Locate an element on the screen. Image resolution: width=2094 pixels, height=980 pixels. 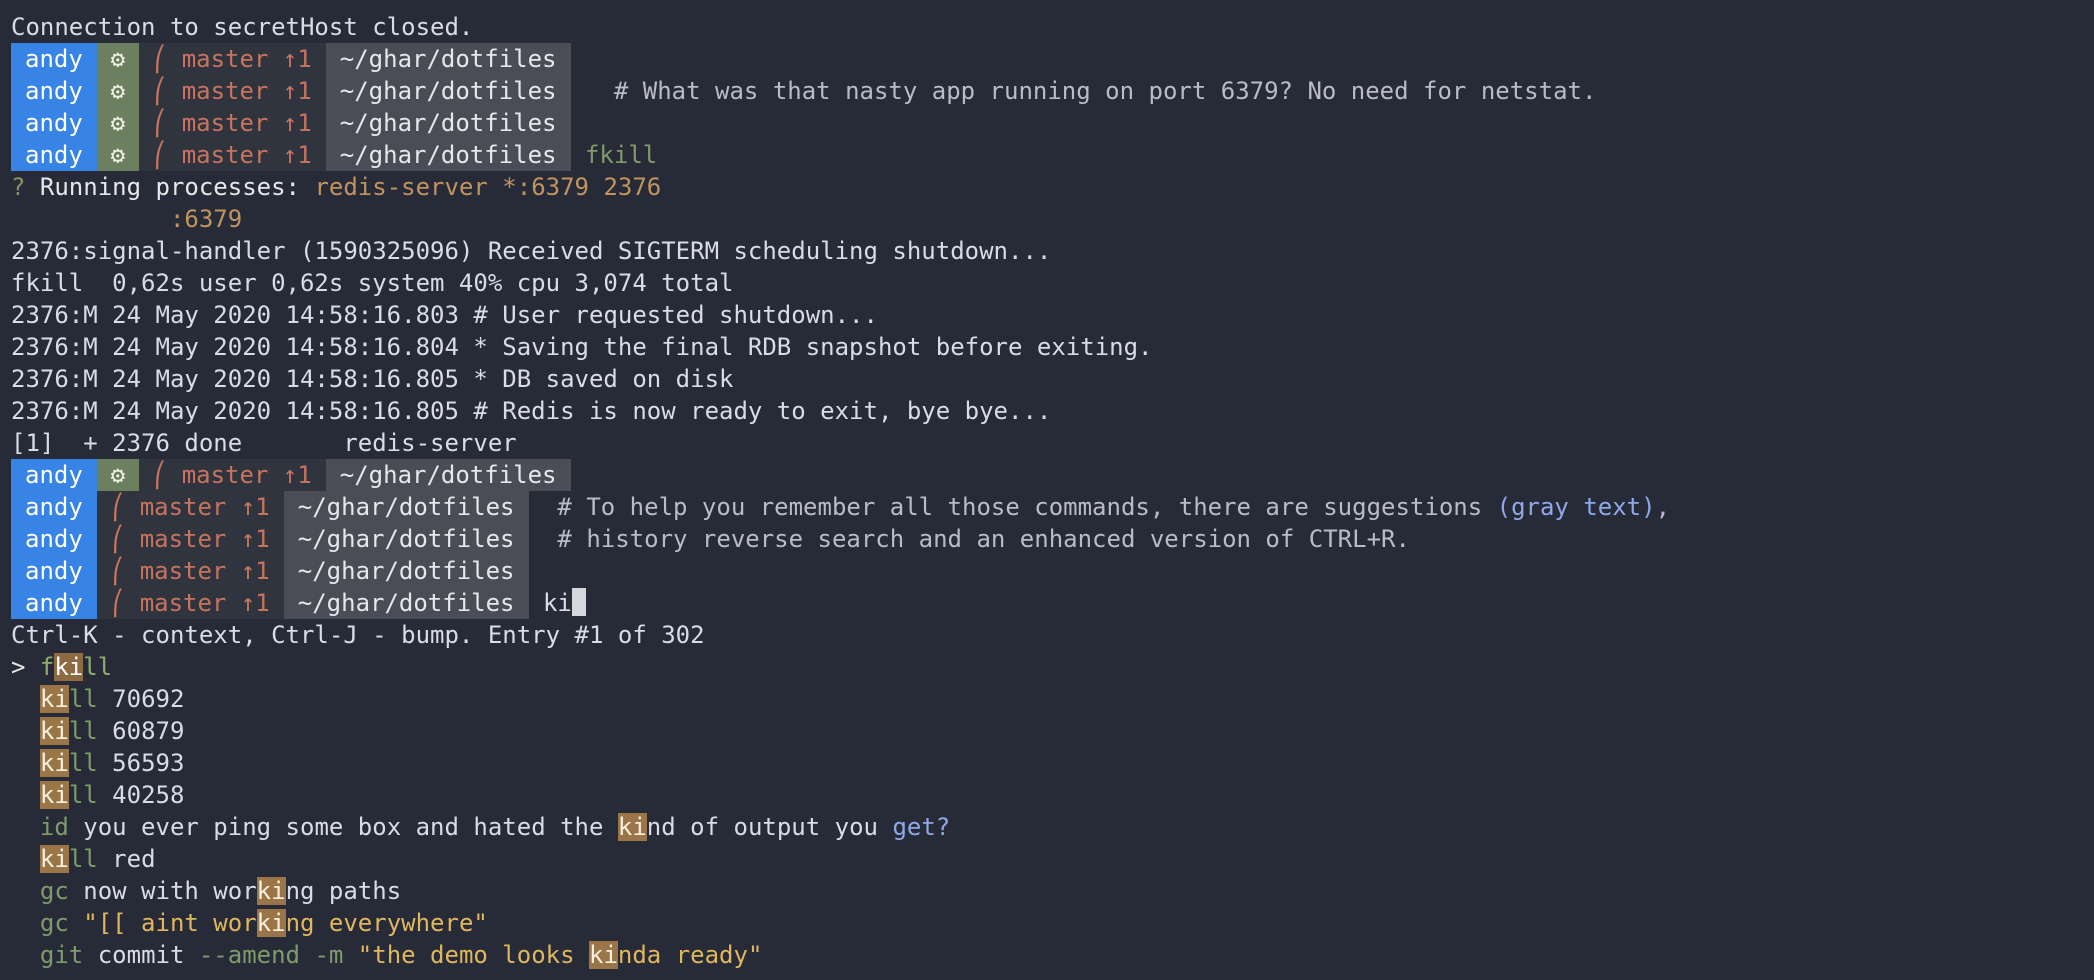
history-args: nd of output you is located at coordinates (769, 827).